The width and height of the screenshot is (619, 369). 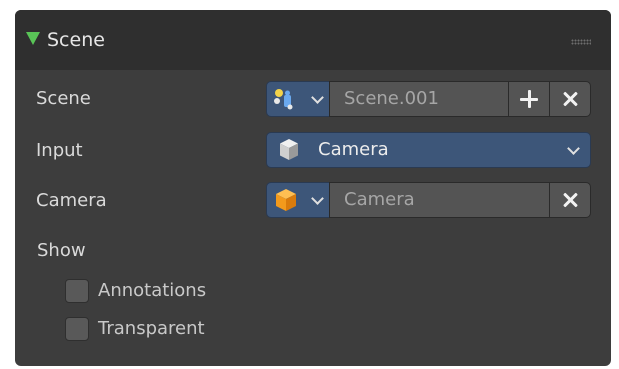 What do you see at coordinates (286, 200) in the screenshot?
I see `camera-object-icon` at bounding box center [286, 200].